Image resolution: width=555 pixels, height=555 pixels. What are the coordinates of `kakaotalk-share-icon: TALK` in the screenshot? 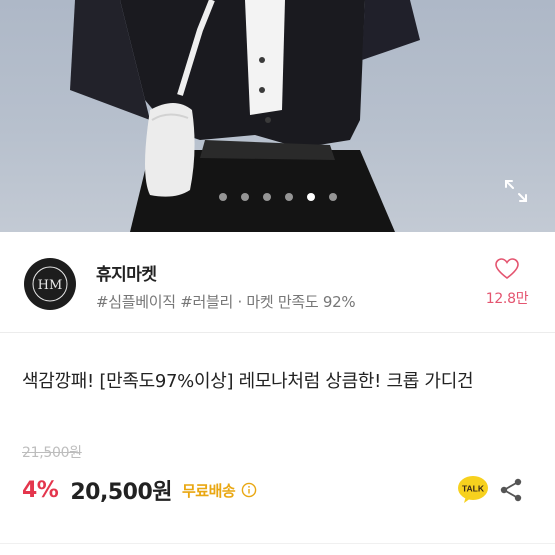 It's located at (473, 490).